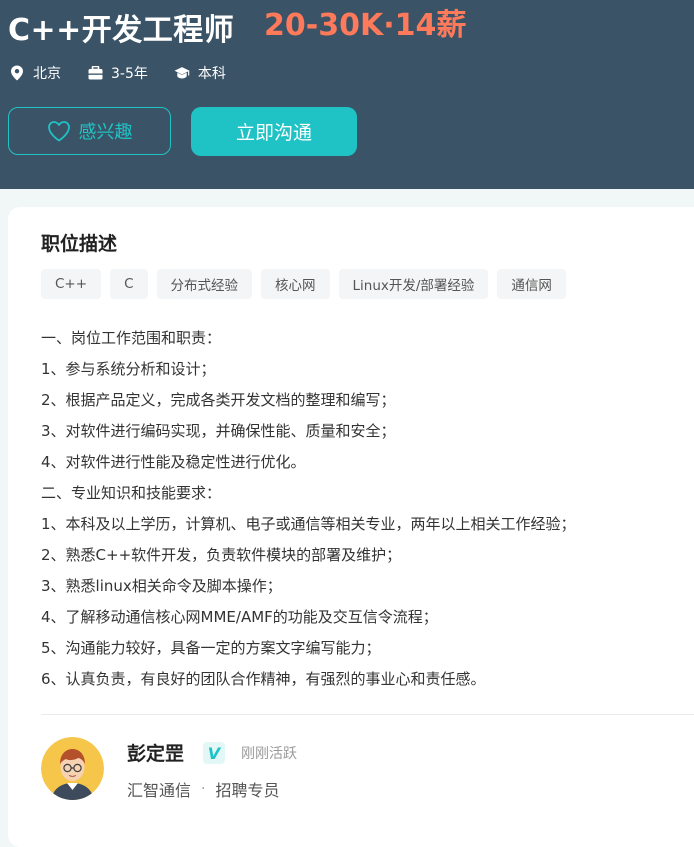  I want to click on description-line: 1、本科及以上学历，计算机、电子或通信等相关专业，两年以上相关工作经验；, so click(308, 524).